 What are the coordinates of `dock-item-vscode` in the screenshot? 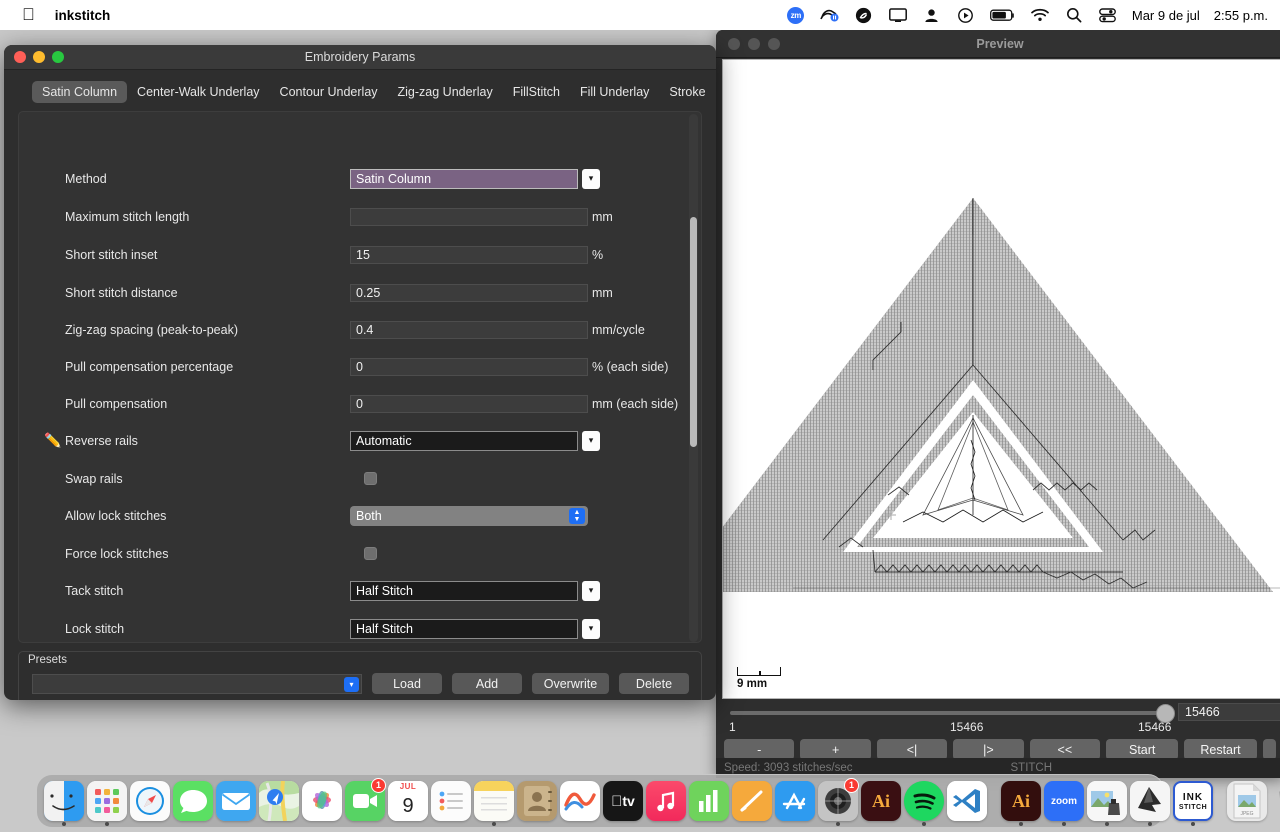 It's located at (967, 801).